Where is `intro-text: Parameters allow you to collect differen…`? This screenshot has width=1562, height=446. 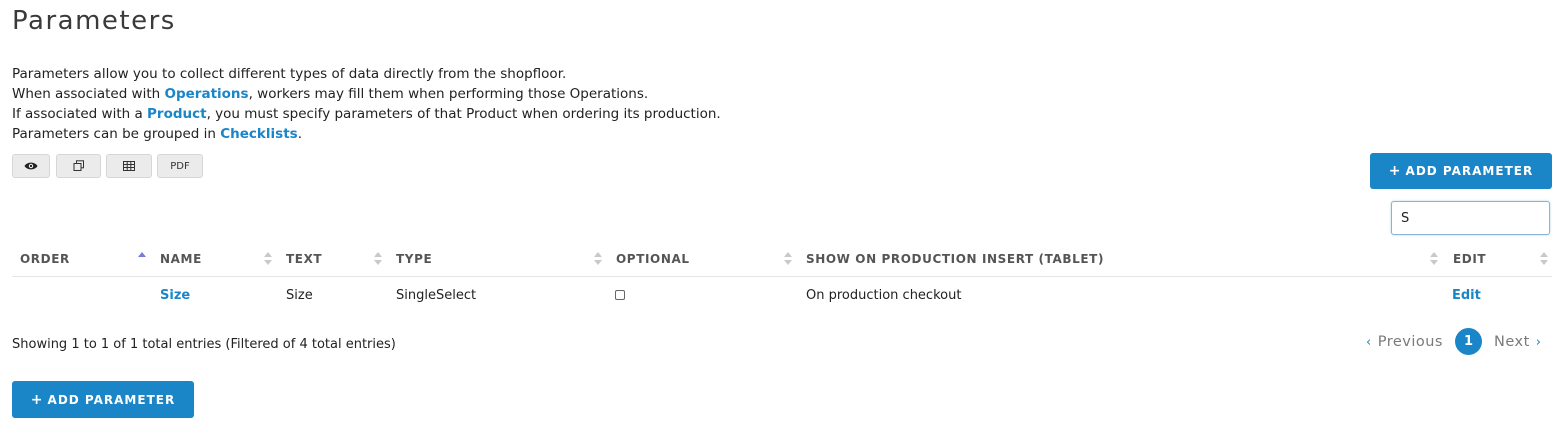 intro-text: Parameters allow you to collect differen… is located at coordinates (366, 104).